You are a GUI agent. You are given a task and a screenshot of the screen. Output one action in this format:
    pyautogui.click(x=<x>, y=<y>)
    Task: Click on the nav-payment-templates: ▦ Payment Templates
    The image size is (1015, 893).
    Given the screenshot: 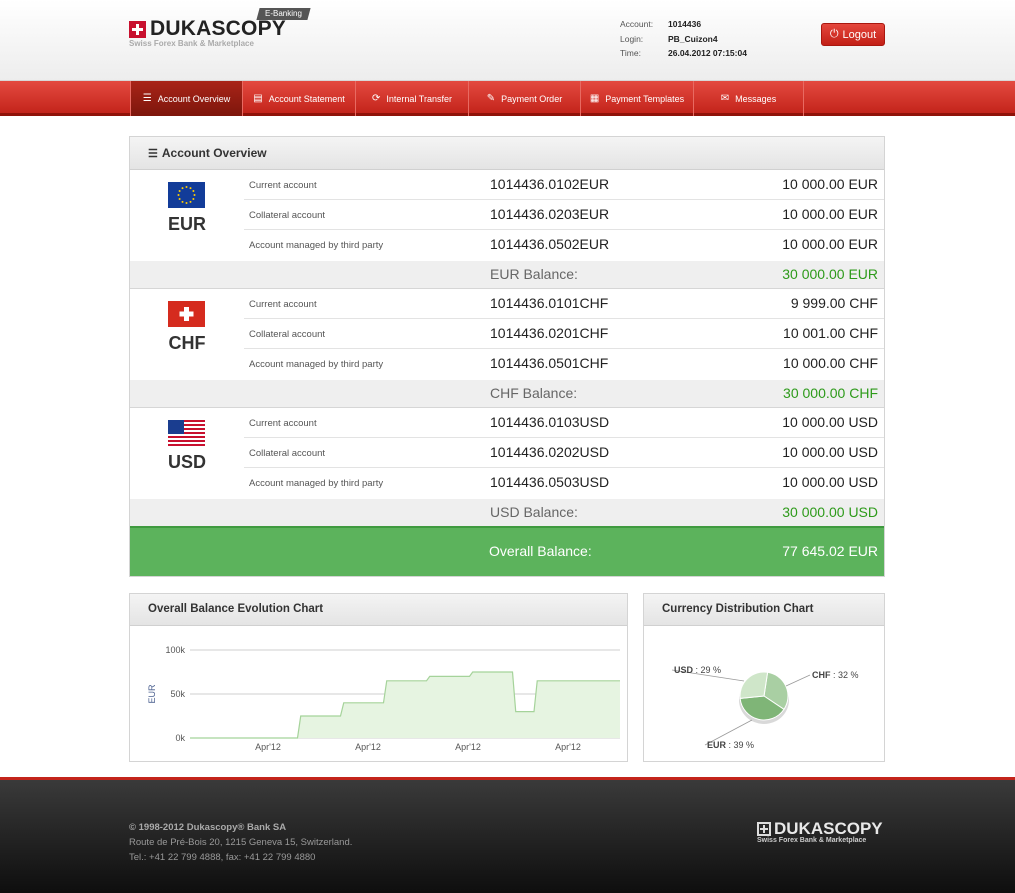 What is the action you would take?
    pyautogui.click(x=637, y=98)
    